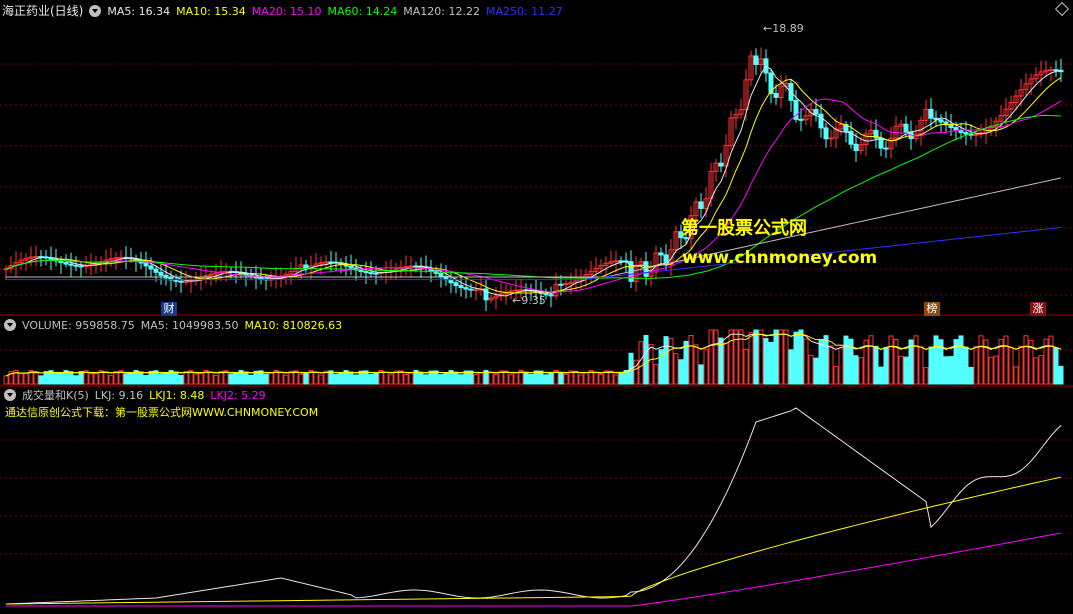 The image size is (1073, 614). What do you see at coordinates (441, 11) in the screenshot?
I see `ma-label-4: MA120: 12.22` at bounding box center [441, 11].